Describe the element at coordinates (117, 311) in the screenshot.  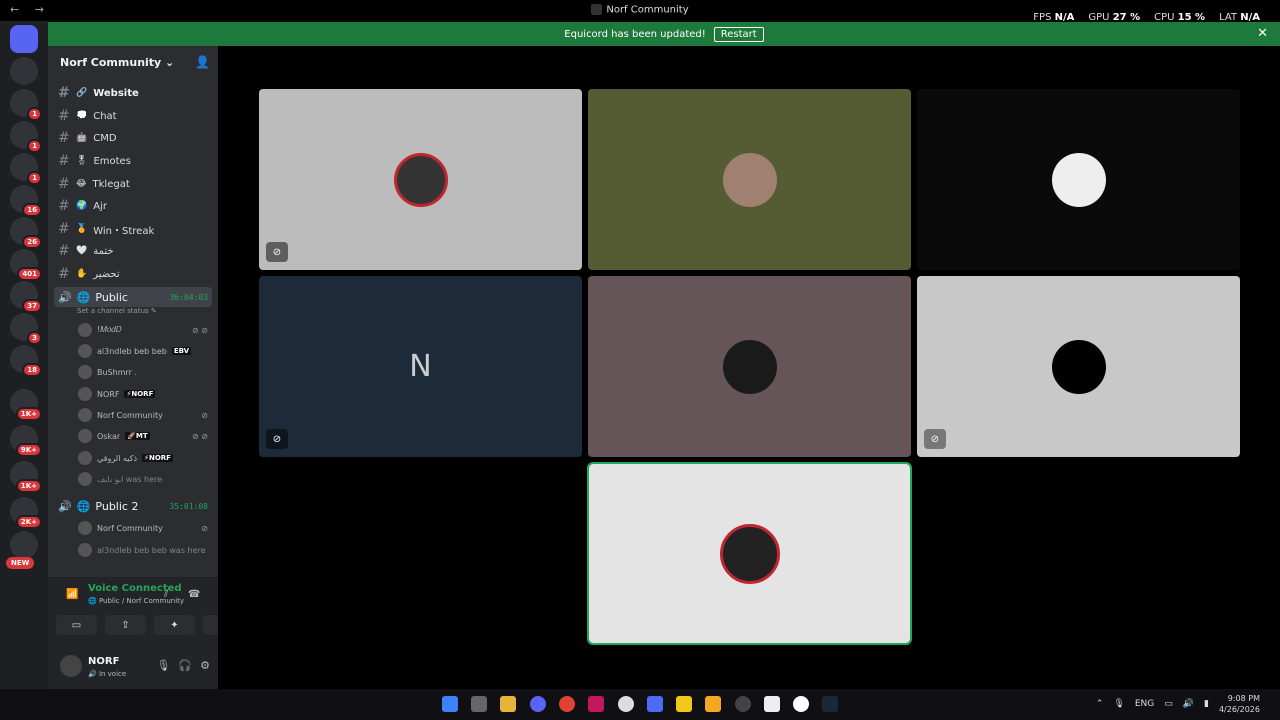
I see `channel-status: Set a channel status ✎` at that location.